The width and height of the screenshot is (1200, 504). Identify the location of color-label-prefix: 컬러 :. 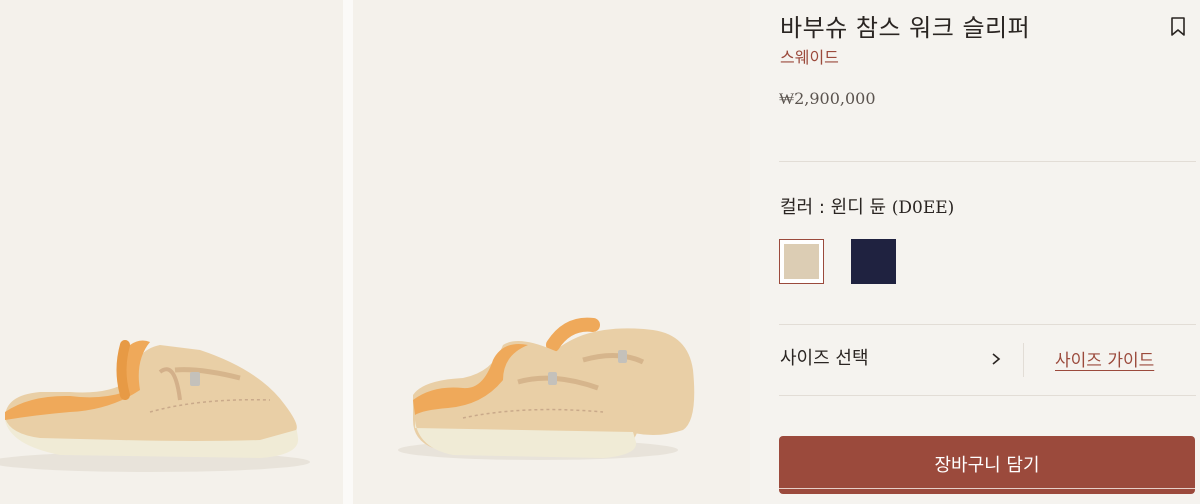
(805, 207).